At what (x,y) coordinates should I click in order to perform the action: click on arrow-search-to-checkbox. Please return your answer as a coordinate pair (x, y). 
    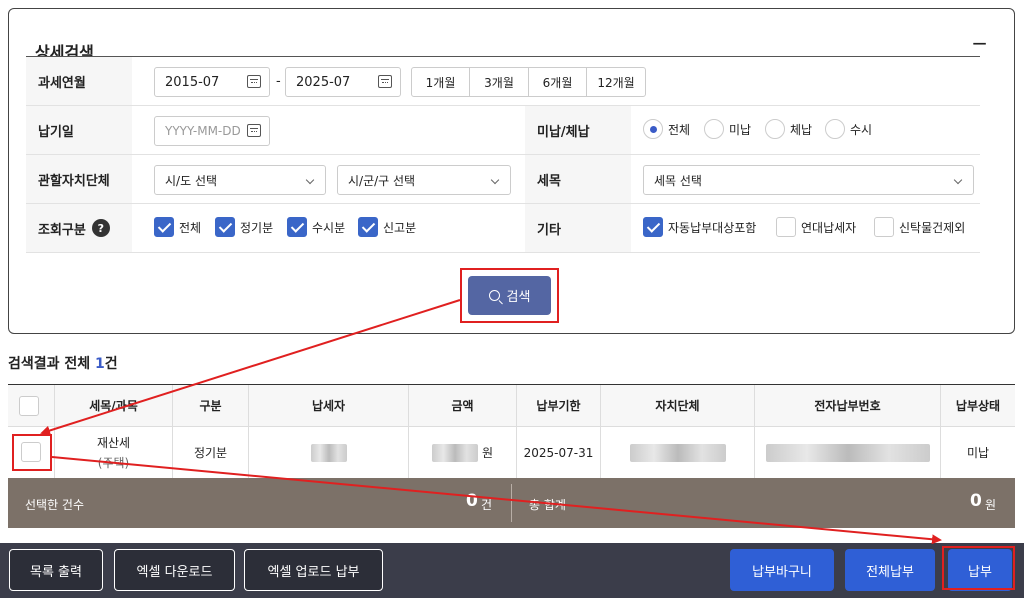
    Looking at the image, I should click on (250, 367).